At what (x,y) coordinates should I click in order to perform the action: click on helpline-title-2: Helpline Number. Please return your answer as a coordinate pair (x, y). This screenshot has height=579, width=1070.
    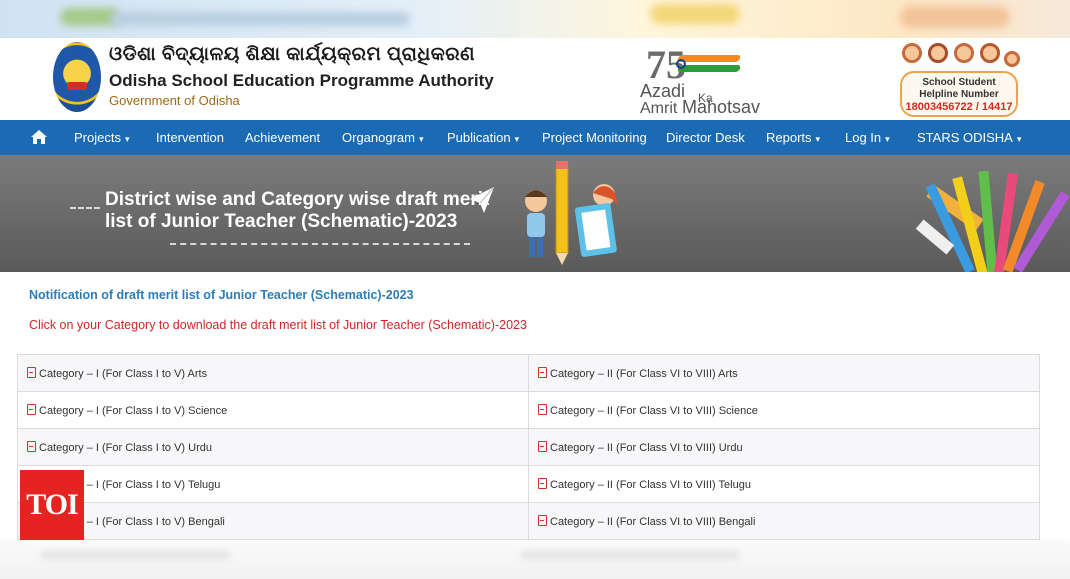
    Looking at the image, I should click on (959, 94).